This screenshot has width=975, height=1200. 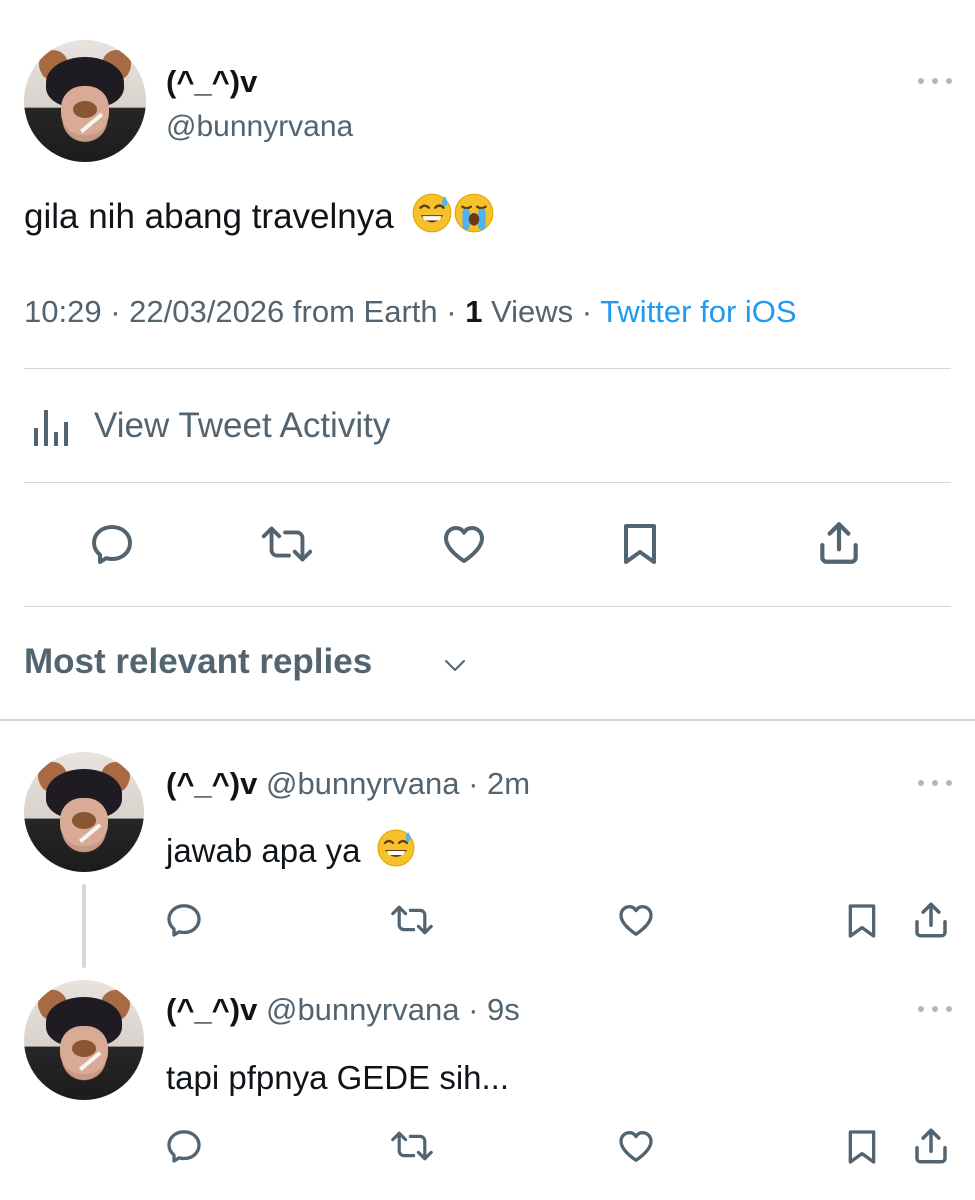 I want to click on view-tweet-activity-label: View Tweet Activity, so click(x=242, y=425).